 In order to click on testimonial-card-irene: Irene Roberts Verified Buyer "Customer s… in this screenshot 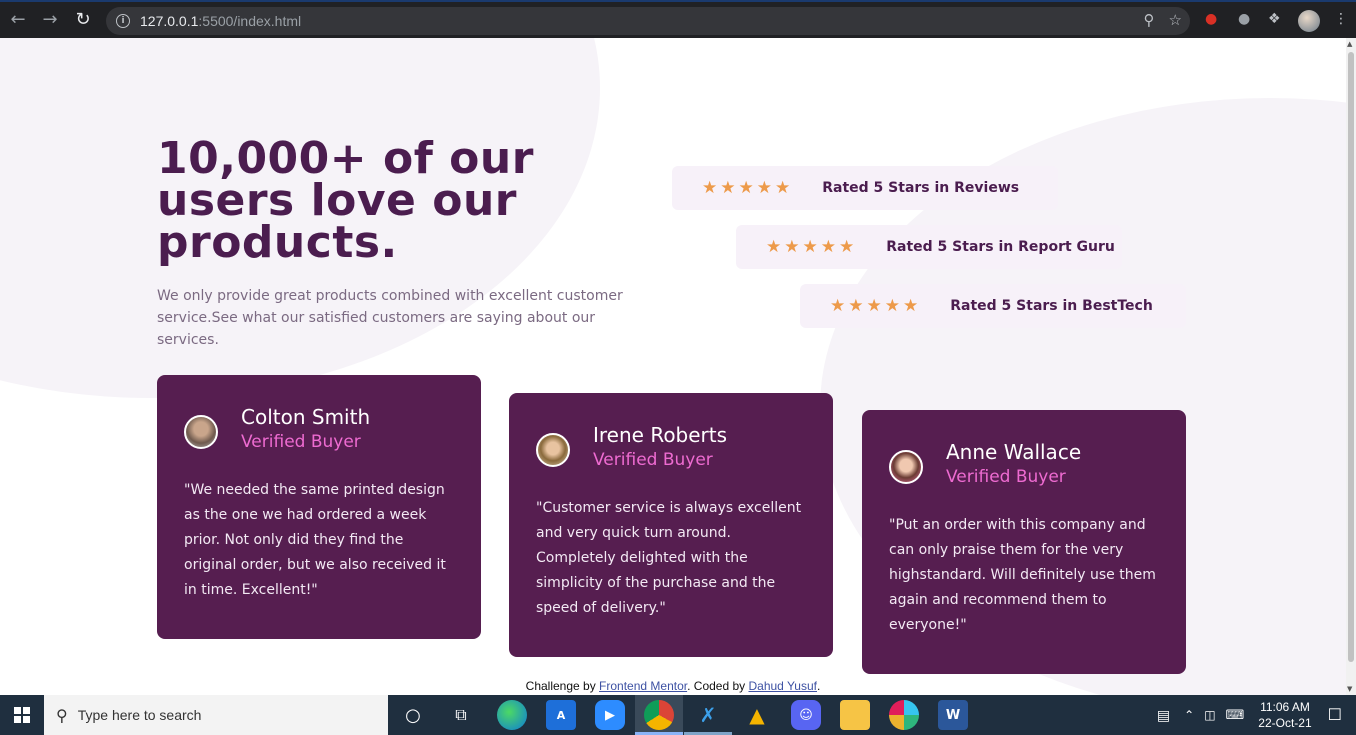, I will do `click(671, 525)`.